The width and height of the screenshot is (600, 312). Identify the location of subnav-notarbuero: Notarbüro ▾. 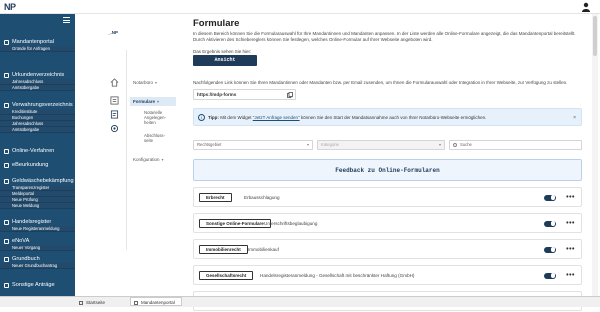
(145, 82).